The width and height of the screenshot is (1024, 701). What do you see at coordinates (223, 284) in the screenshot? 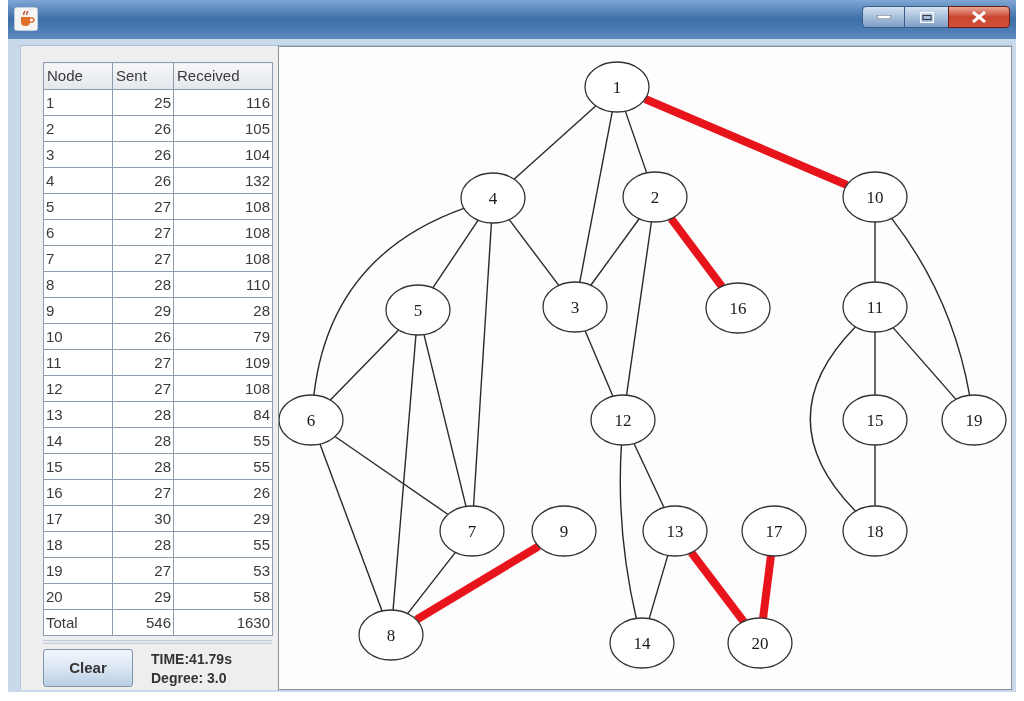
I see `table-cell: 110` at bounding box center [223, 284].